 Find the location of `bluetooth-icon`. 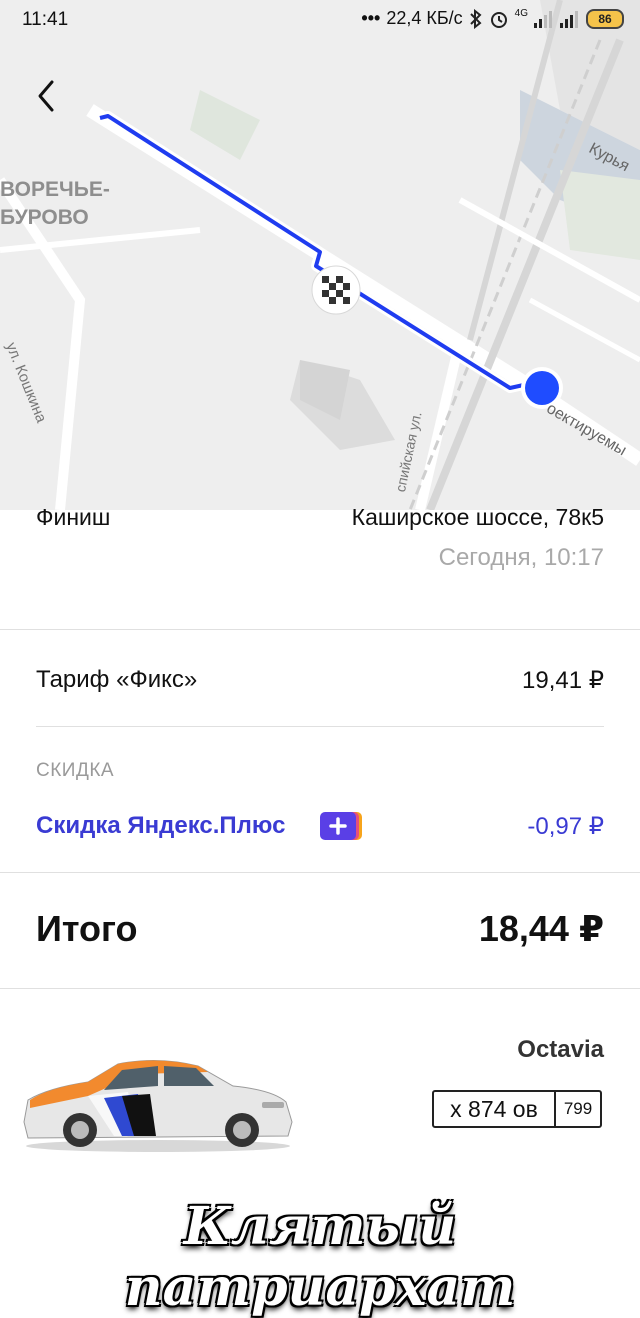

bluetooth-icon is located at coordinates (475, 18).